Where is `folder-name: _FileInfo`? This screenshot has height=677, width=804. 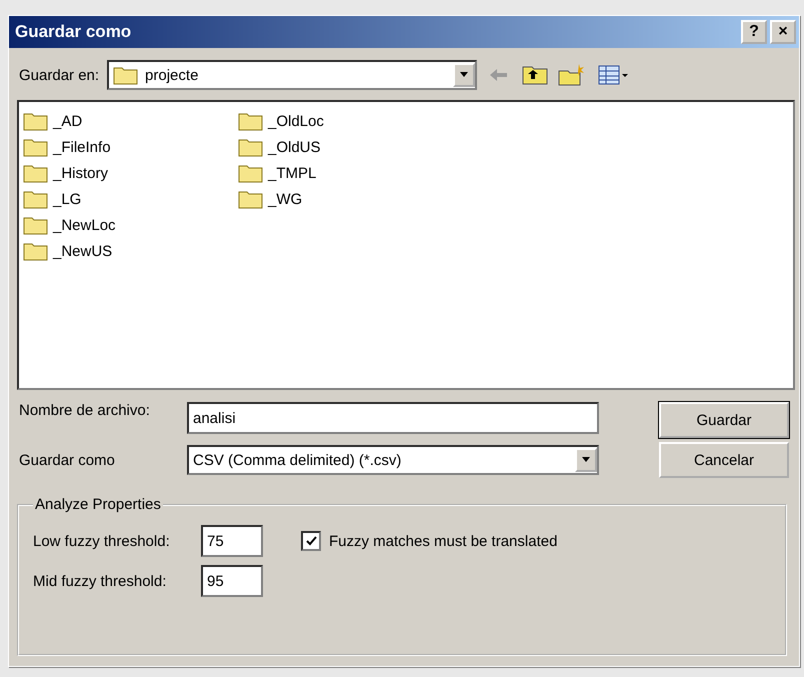 folder-name: _FileInfo is located at coordinates (82, 147).